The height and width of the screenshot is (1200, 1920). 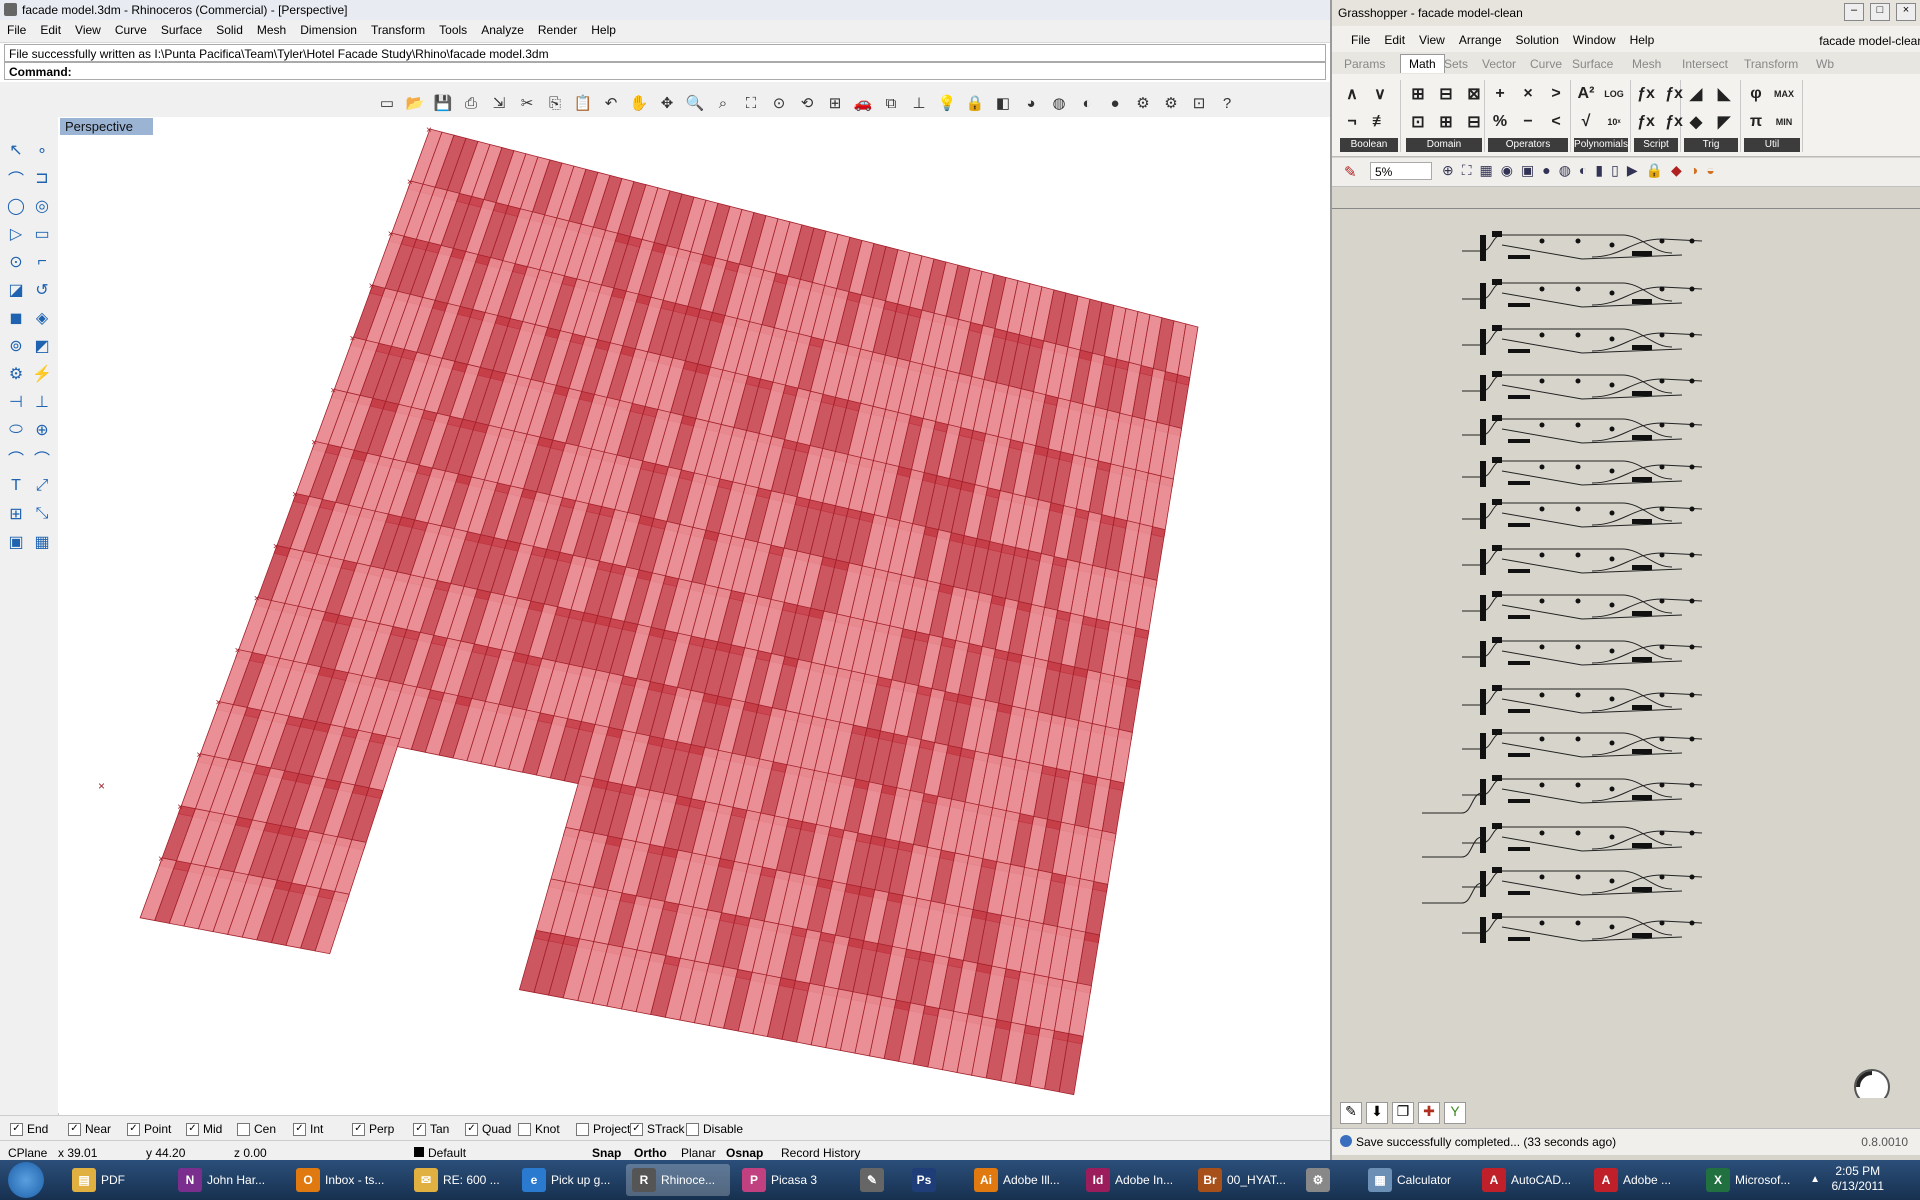 I want to click on domain-component-icon: ⊡, so click(x=1418, y=122).